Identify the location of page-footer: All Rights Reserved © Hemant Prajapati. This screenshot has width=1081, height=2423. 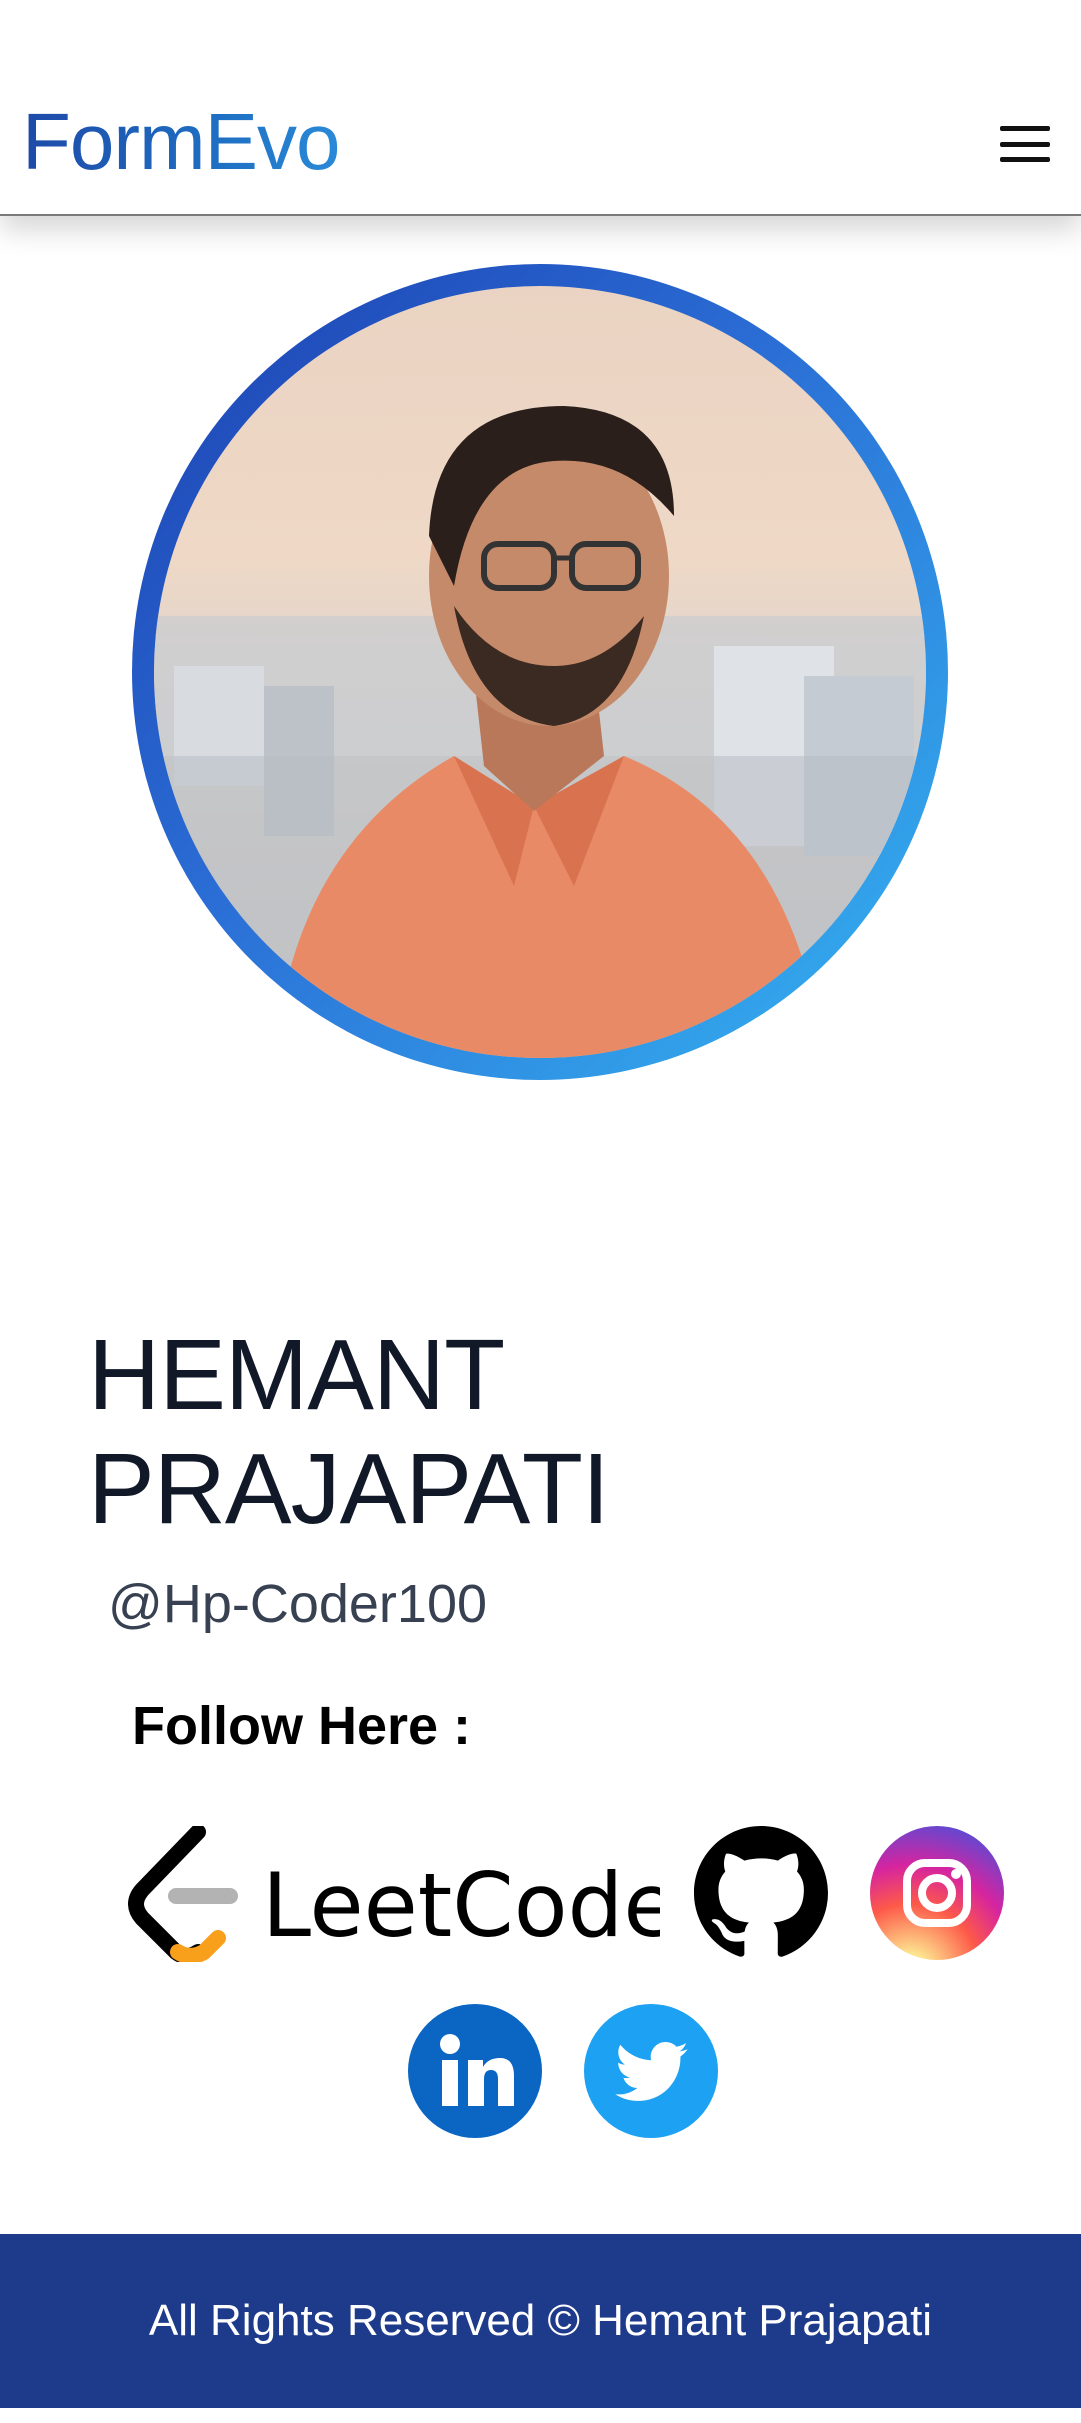
(540, 2321).